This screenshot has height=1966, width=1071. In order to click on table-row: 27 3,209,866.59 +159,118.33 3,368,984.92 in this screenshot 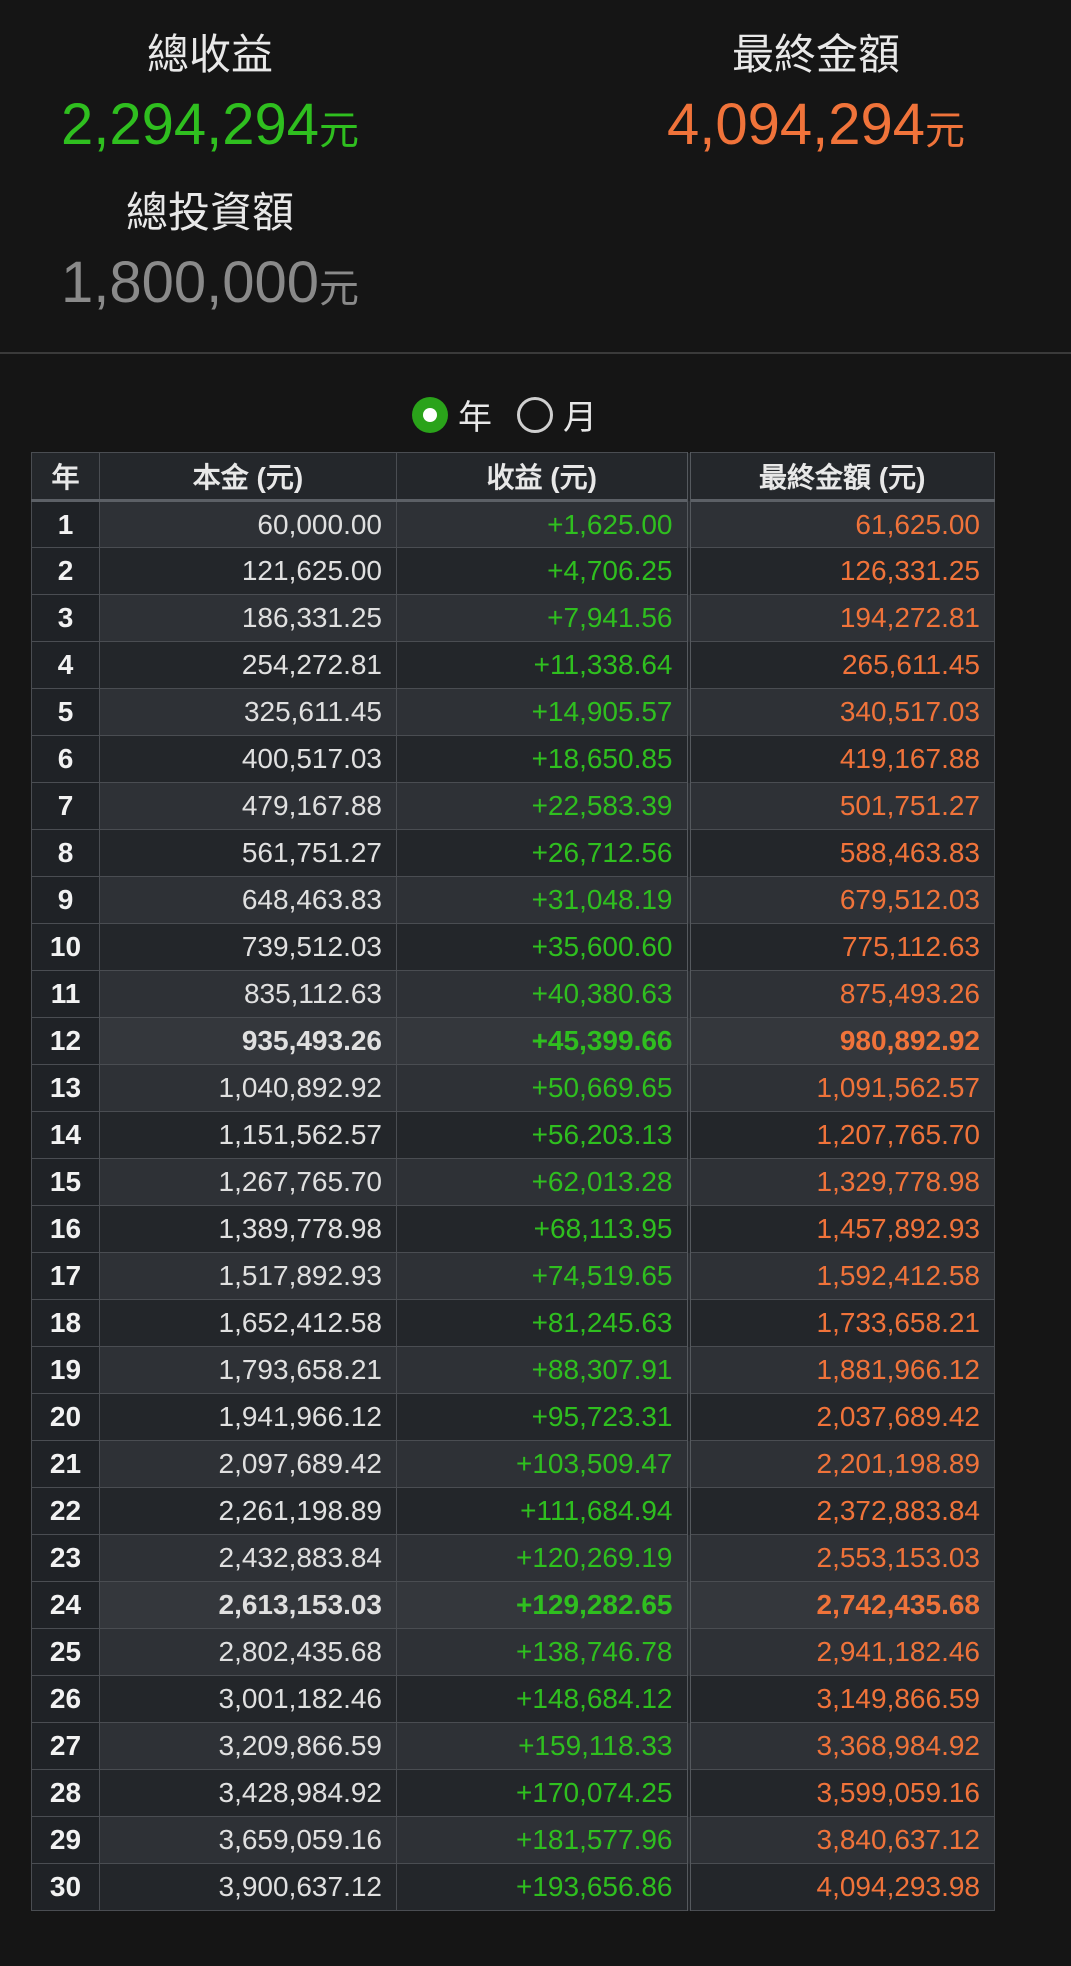, I will do `click(513, 1746)`.